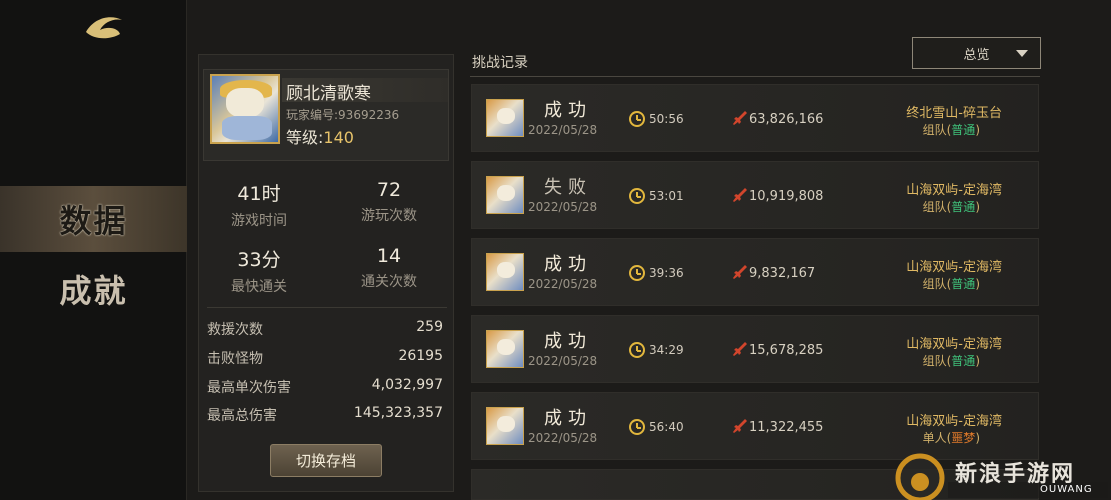 The height and width of the screenshot is (500, 1111). I want to click on stat-play-time: 41时 游戏时间, so click(259, 204).